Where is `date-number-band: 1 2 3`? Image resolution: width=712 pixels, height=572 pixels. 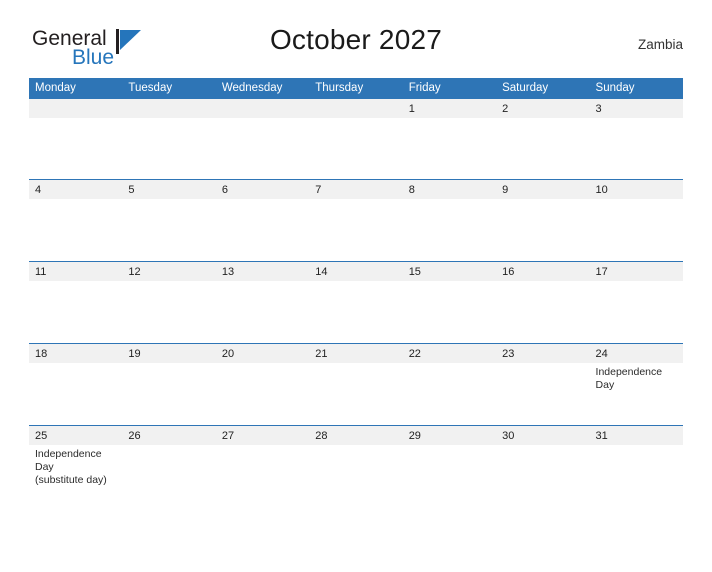 date-number-band: 1 2 3 is located at coordinates (356, 108).